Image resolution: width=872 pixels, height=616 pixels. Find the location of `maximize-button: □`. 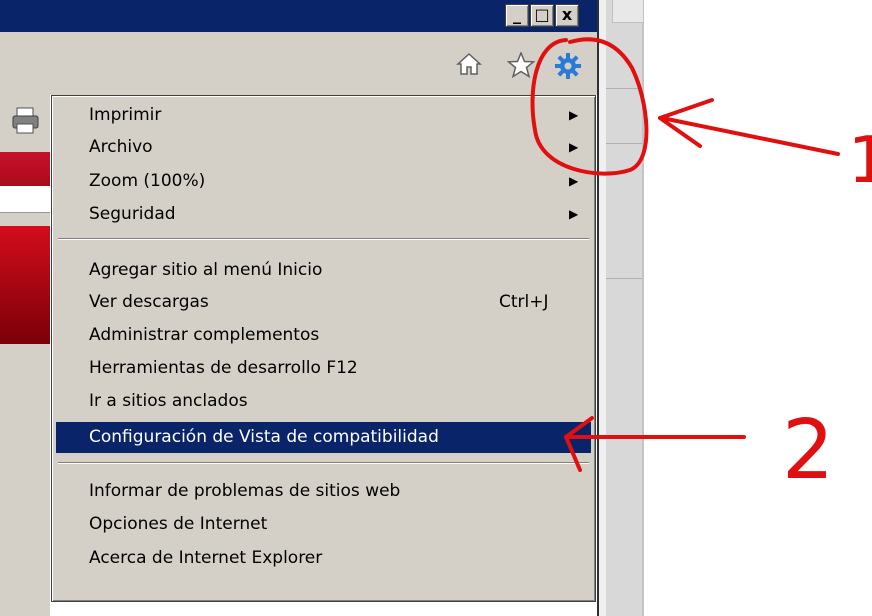

maximize-button: □ is located at coordinates (542, 15).